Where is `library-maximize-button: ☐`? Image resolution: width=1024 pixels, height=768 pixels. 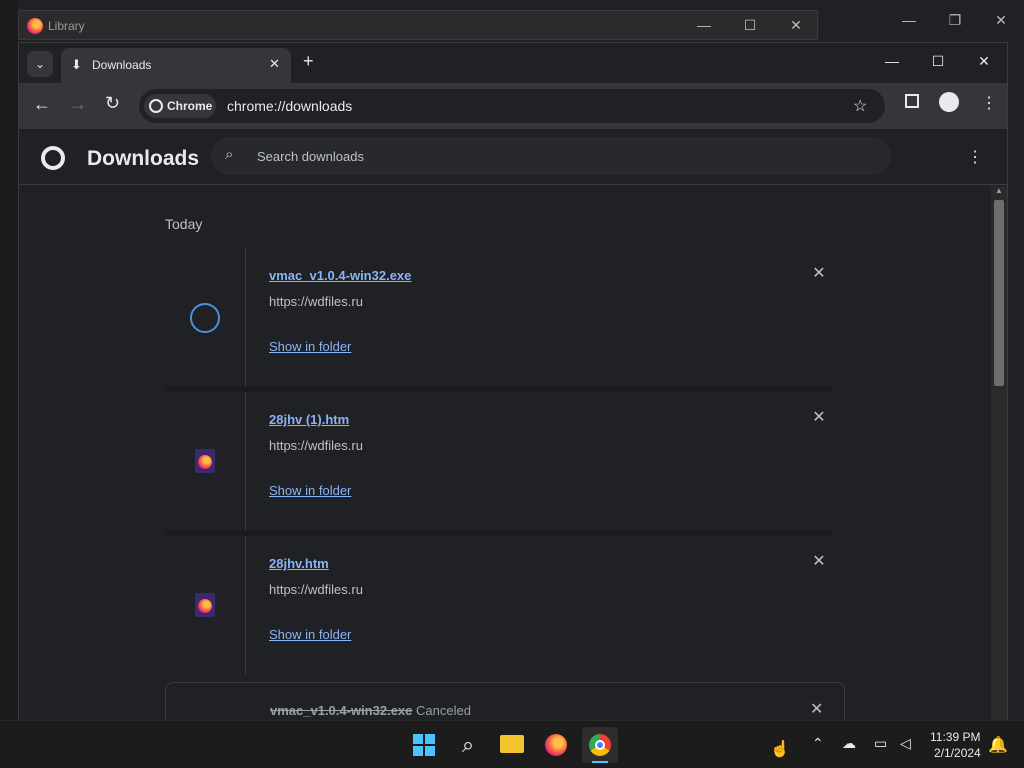 library-maximize-button: ☐ is located at coordinates (750, 25).